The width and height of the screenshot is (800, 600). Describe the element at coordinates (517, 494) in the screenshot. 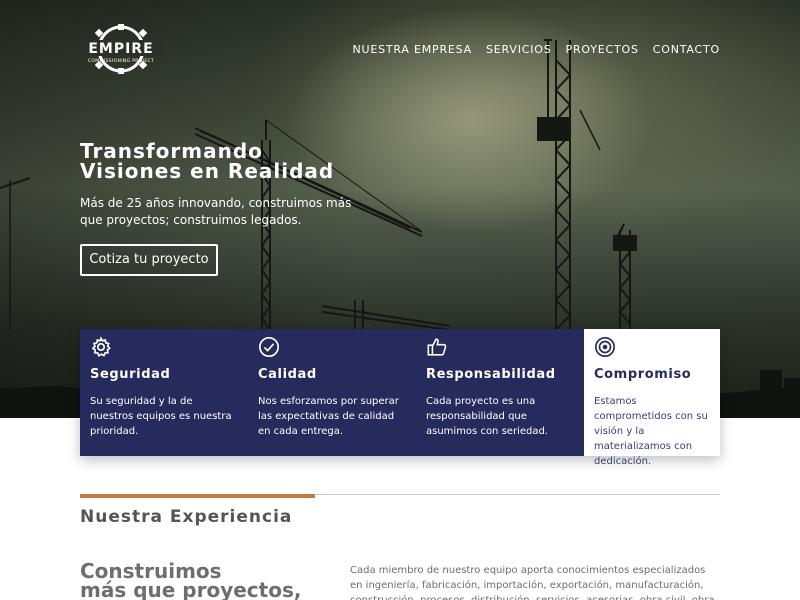

I see `section-divider-line` at that location.